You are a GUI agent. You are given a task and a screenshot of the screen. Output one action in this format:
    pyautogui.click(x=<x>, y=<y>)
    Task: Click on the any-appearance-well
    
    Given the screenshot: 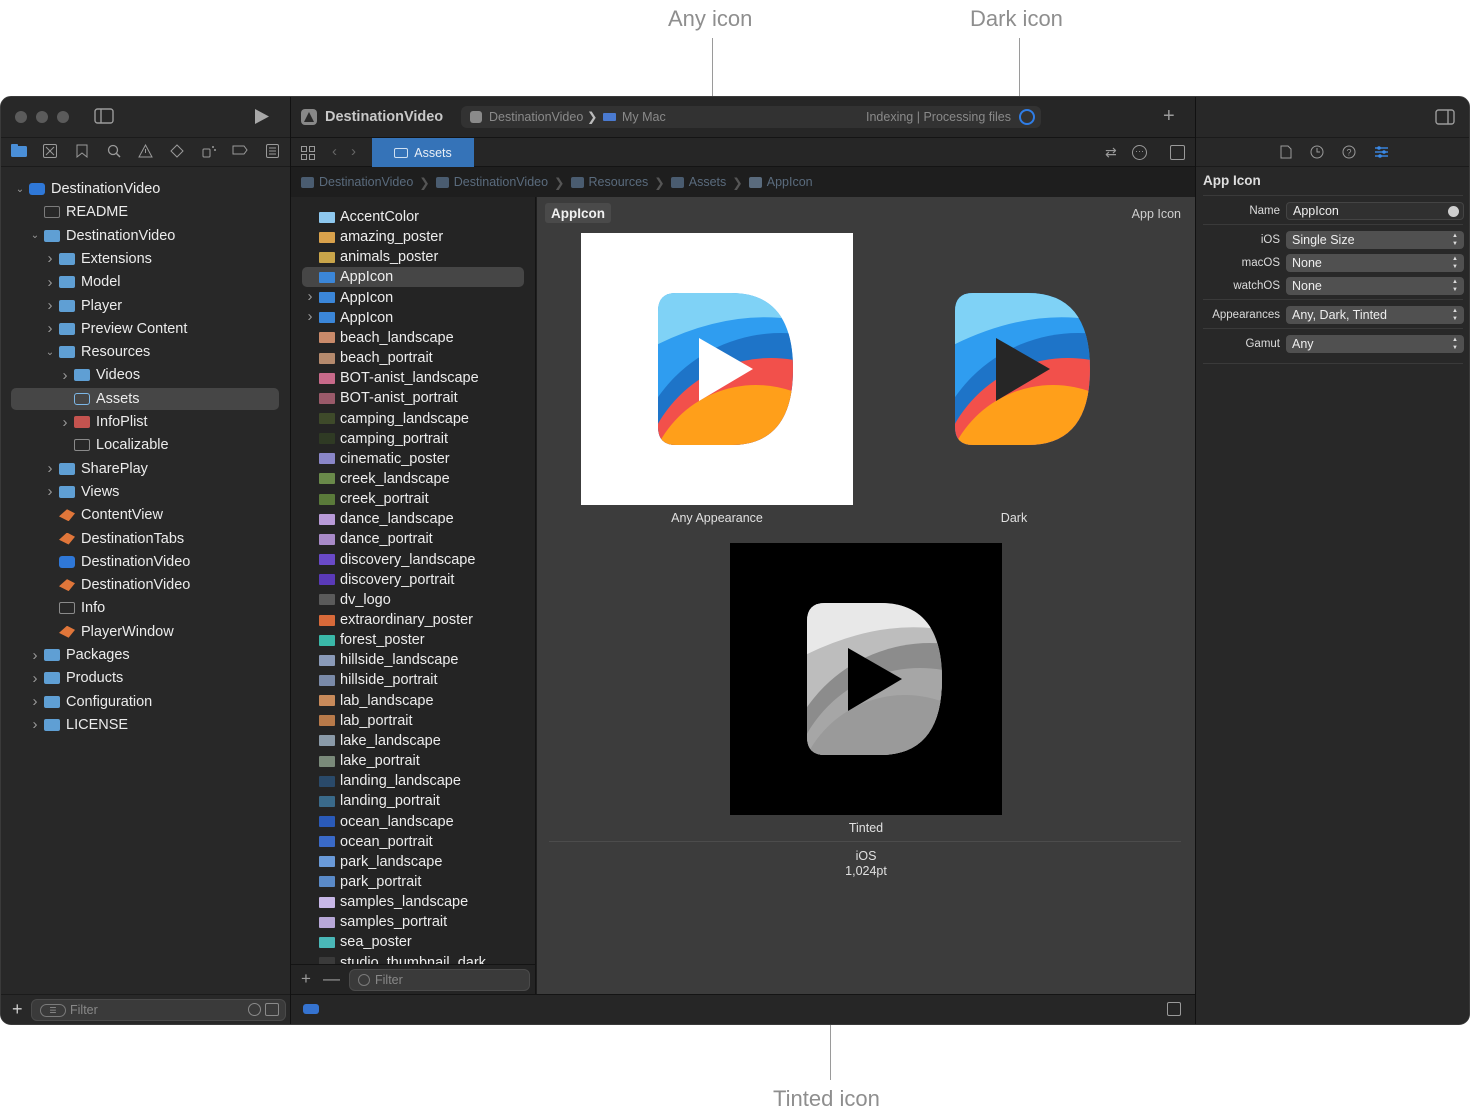 What is the action you would take?
    pyautogui.click(x=717, y=369)
    